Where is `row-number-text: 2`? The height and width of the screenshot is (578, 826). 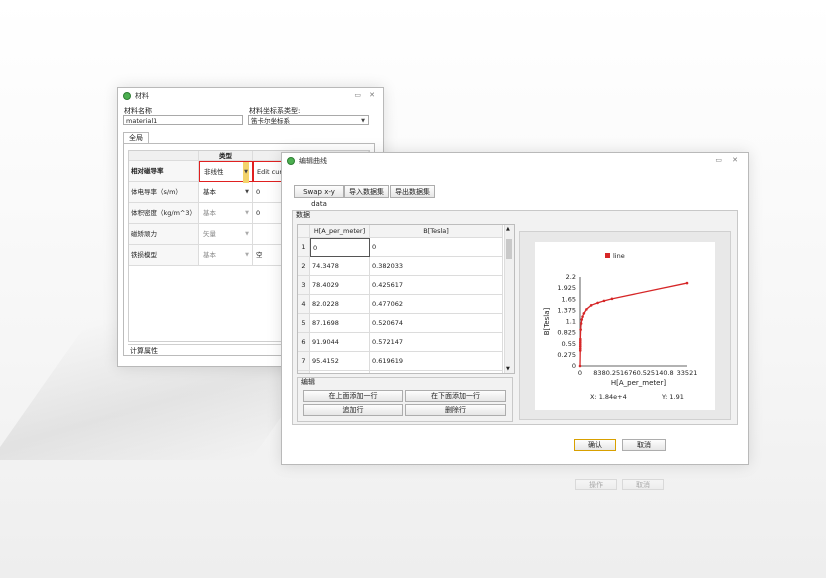 row-number-text: 2 is located at coordinates (303, 266).